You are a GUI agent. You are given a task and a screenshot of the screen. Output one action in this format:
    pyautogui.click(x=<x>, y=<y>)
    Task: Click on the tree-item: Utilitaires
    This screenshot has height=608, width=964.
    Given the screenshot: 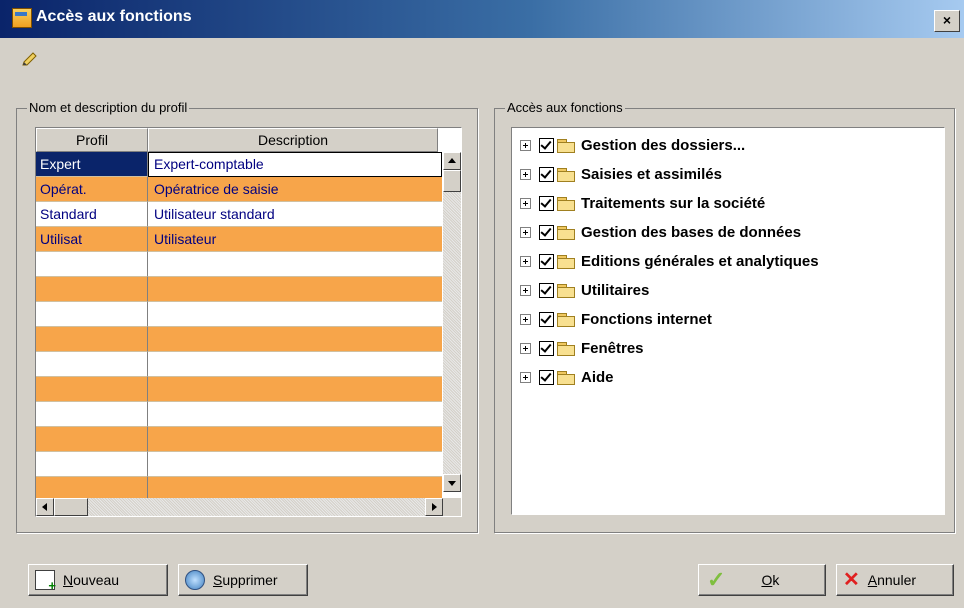 What is the action you would take?
    pyautogui.click(x=584, y=290)
    